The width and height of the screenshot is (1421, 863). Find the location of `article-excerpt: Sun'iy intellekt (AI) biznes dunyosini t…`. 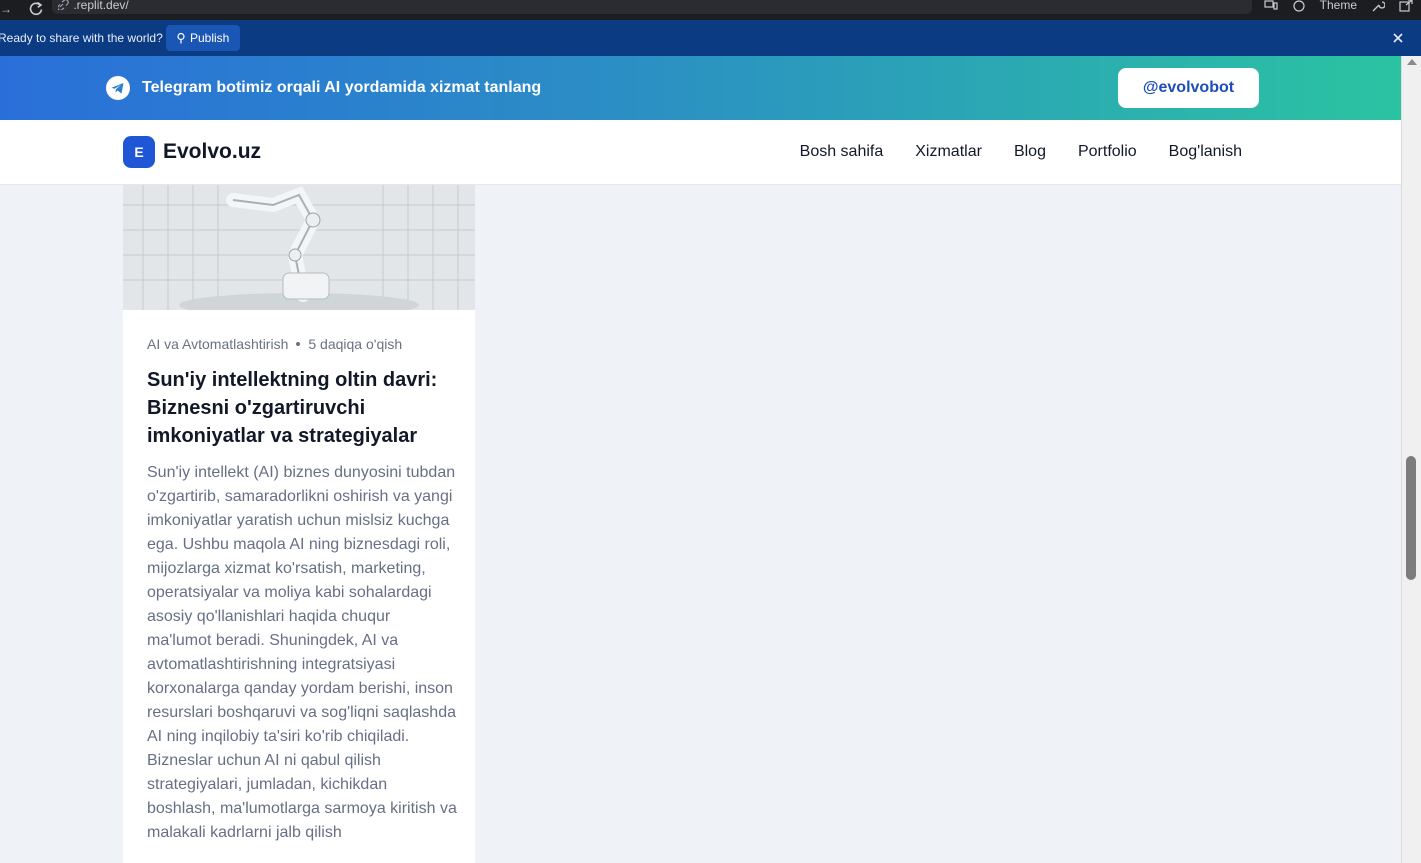

article-excerpt: Sun'iy intellekt (AI) biznes dunyosini t… is located at coordinates (302, 652).